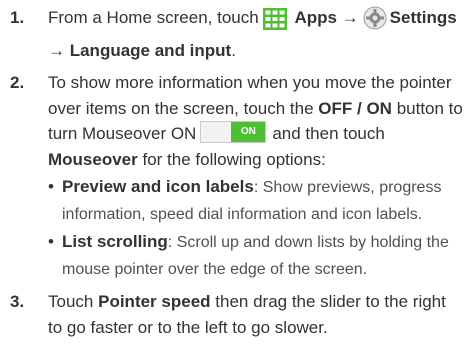 This screenshot has height=358, width=472. I want to click on toggle-on-label: ON, so click(248, 132).